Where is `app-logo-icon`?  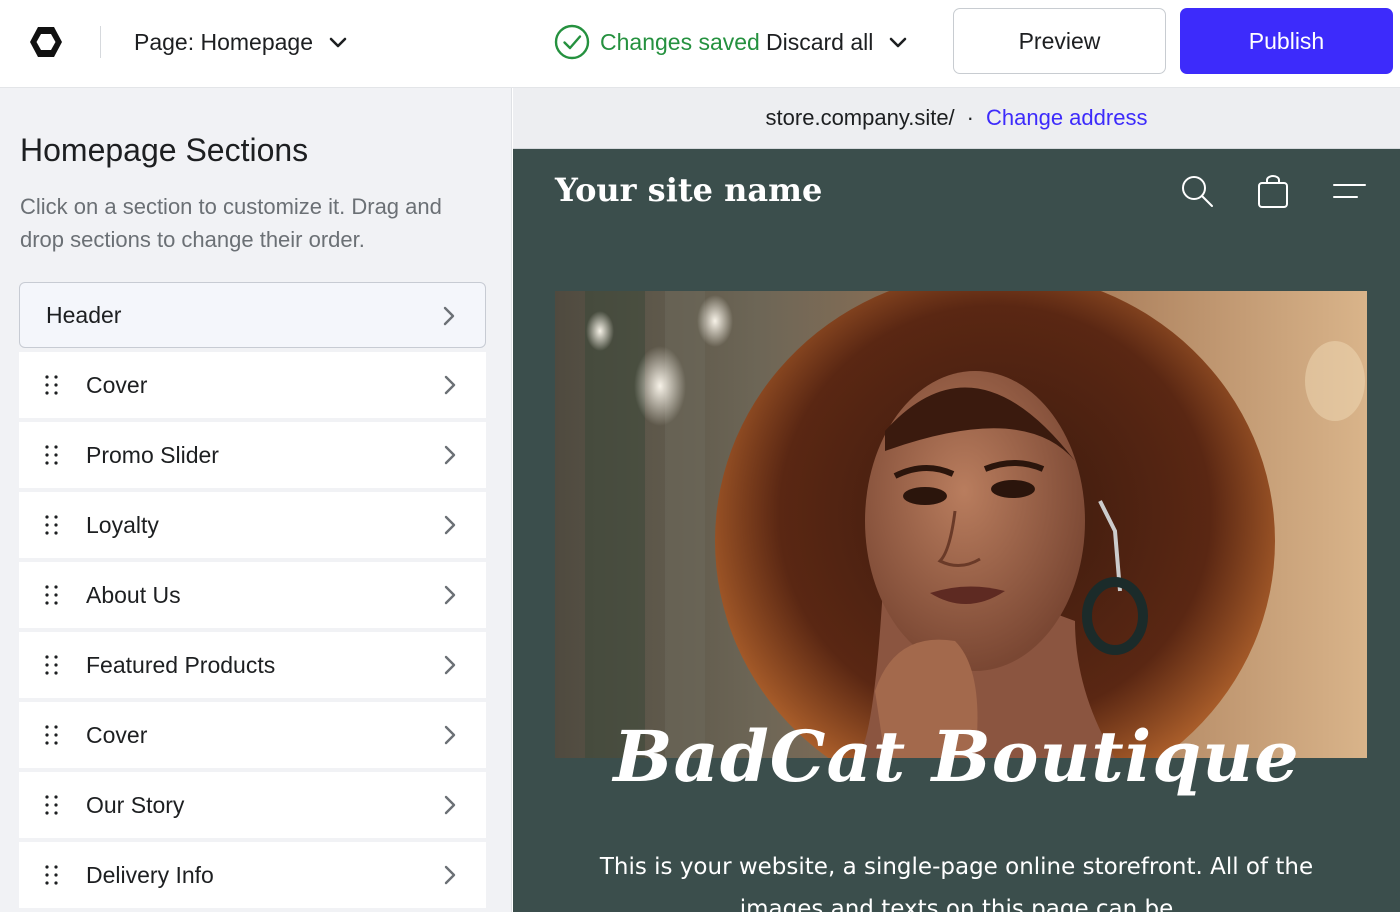 app-logo-icon is located at coordinates (46, 42).